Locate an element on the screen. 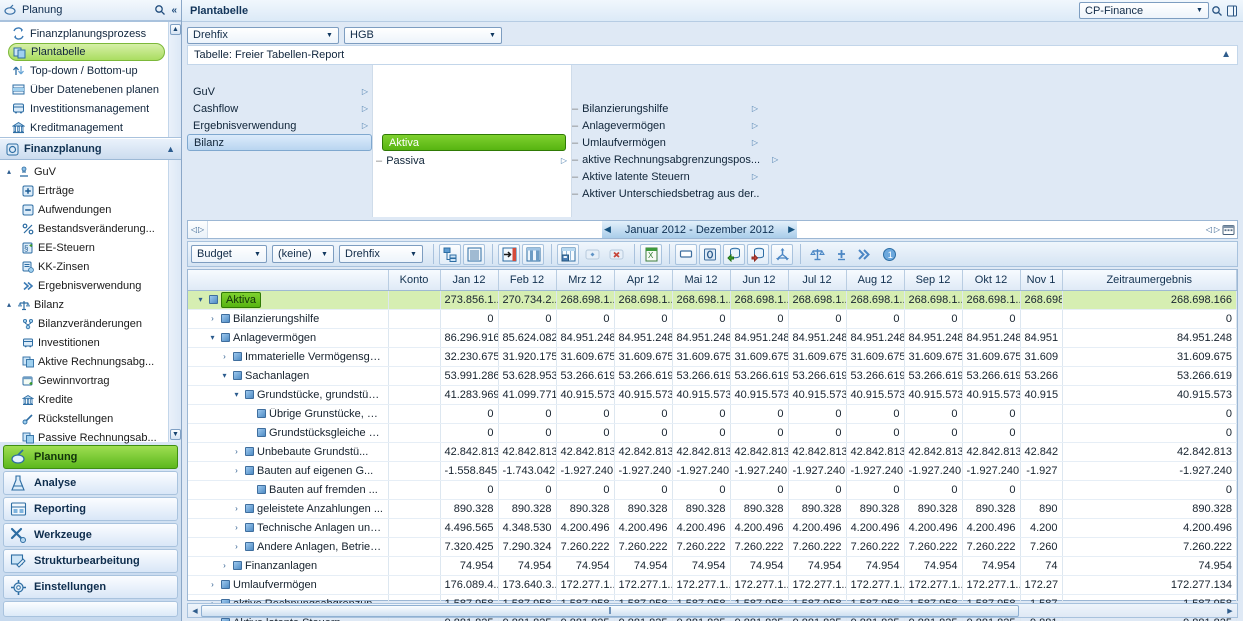  triangle-right-icon: ▷ is located at coordinates (201, 229).